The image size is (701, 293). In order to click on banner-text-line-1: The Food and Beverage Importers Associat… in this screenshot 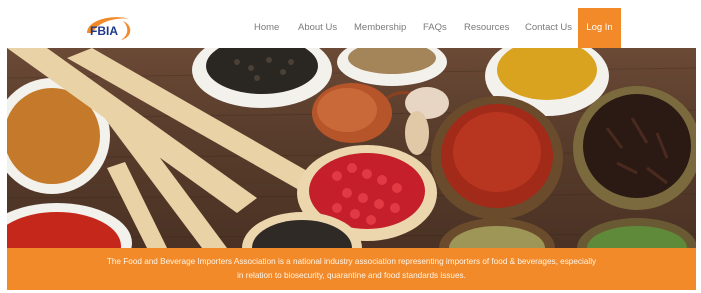, I will do `click(351, 261)`.